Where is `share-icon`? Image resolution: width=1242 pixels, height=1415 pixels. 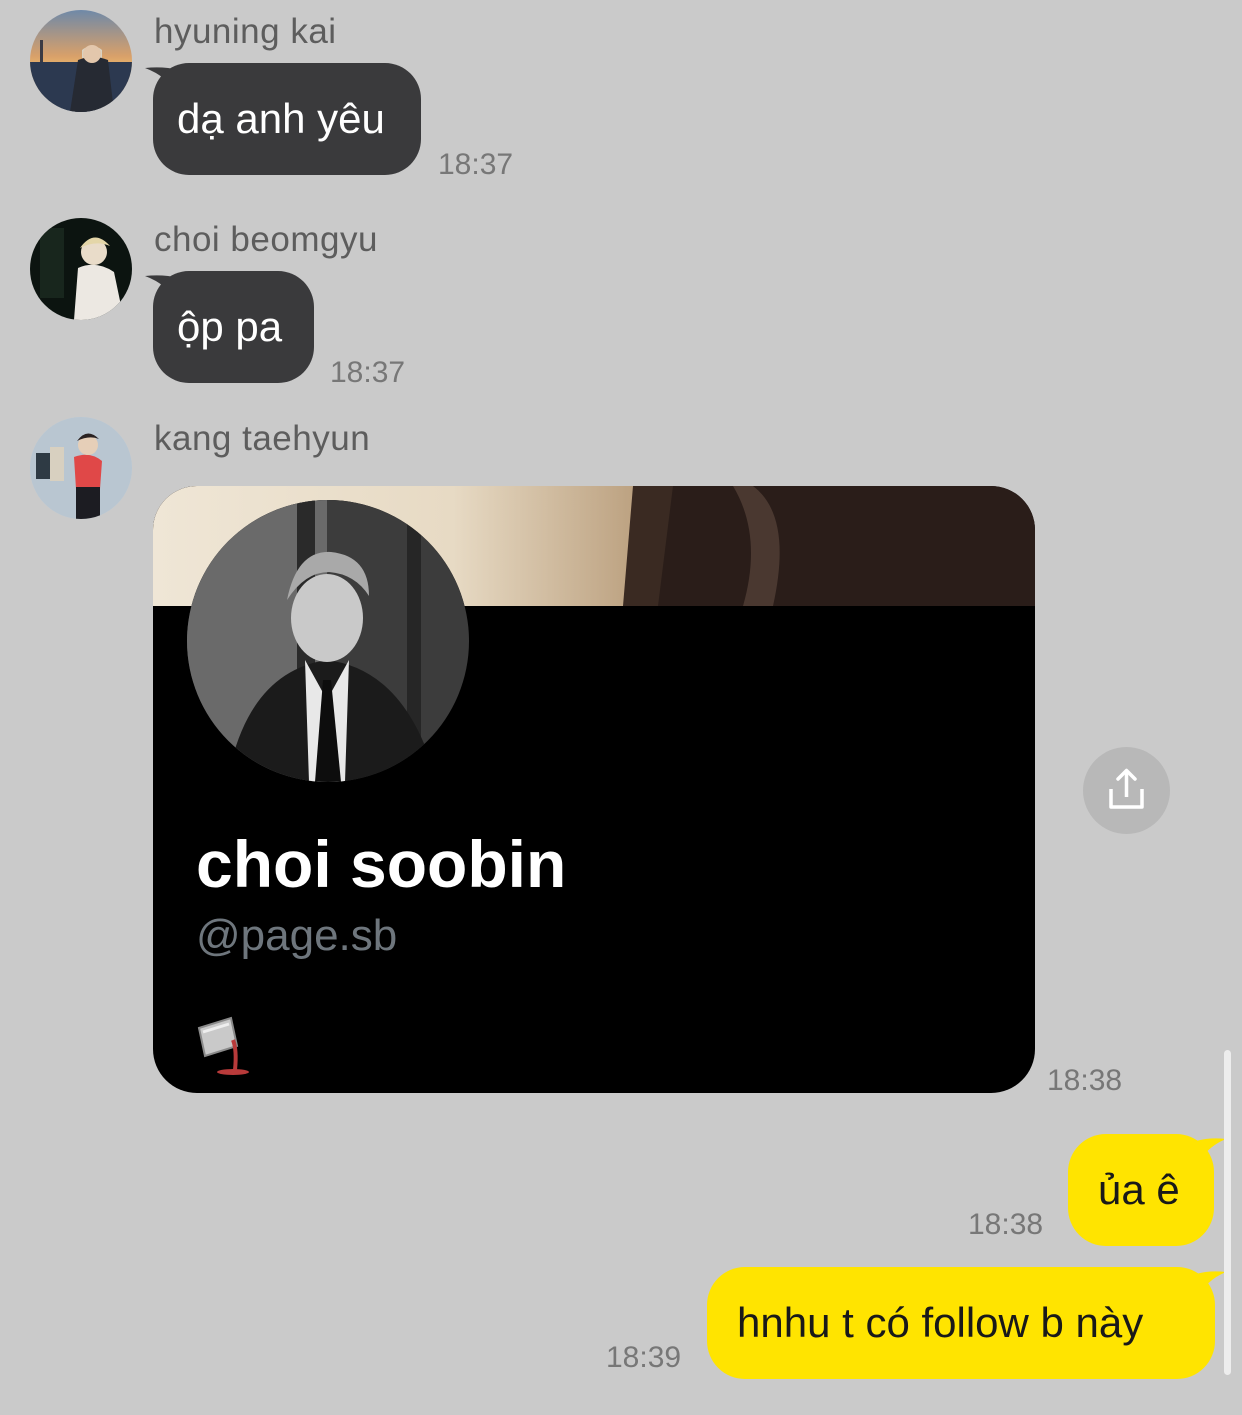 share-icon is located at coordinates (1126, 788).